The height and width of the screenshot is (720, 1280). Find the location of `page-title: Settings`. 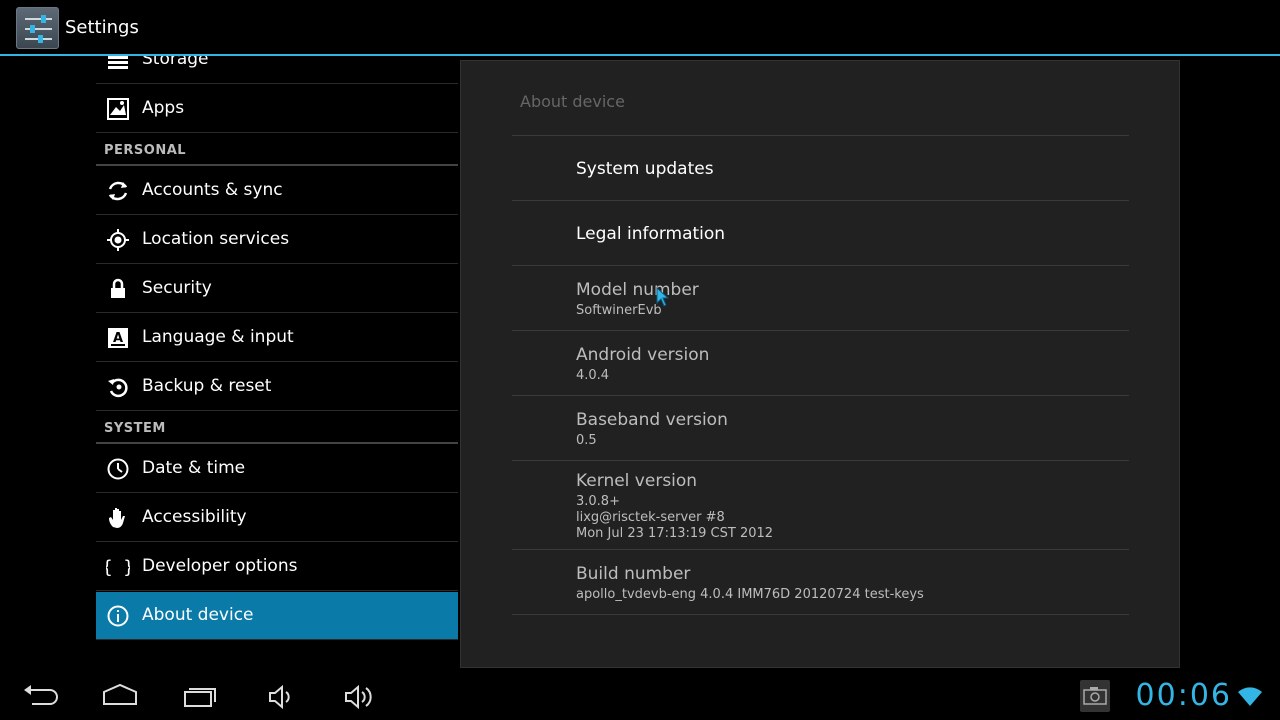

page-title: Settings is located at coordinates (102, 27).